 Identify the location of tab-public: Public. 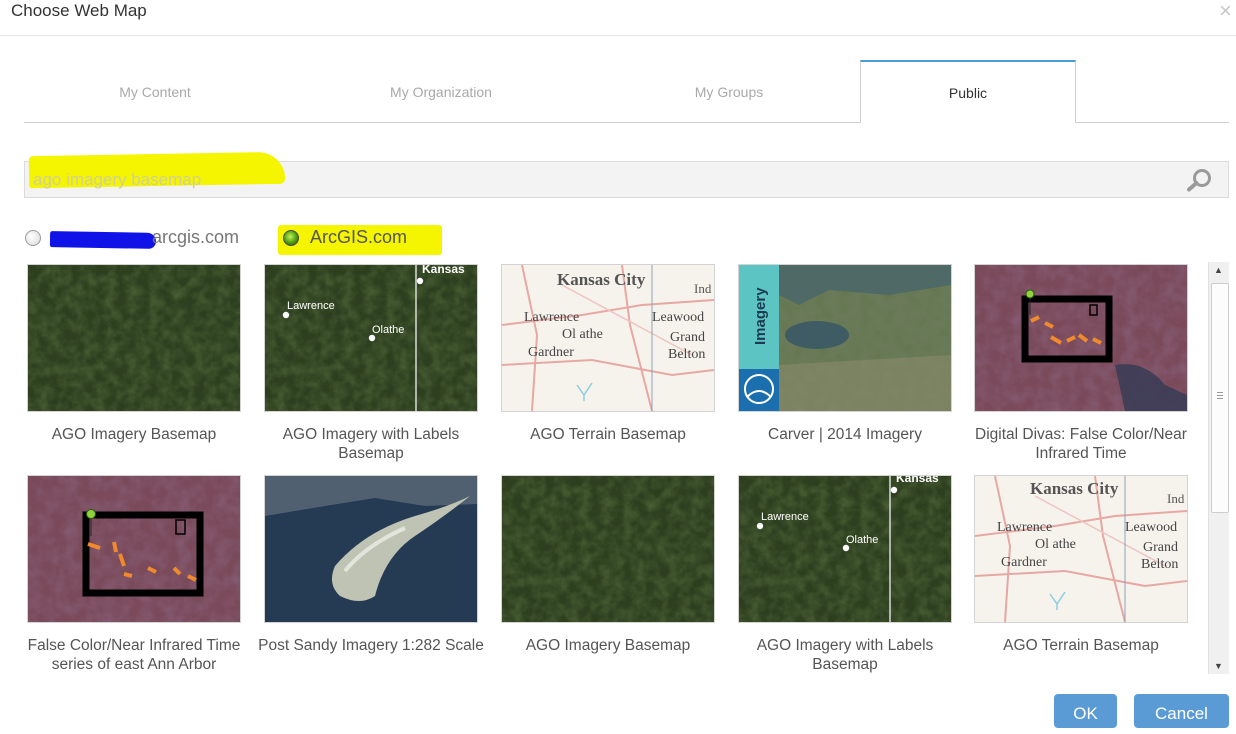
(968, 91).